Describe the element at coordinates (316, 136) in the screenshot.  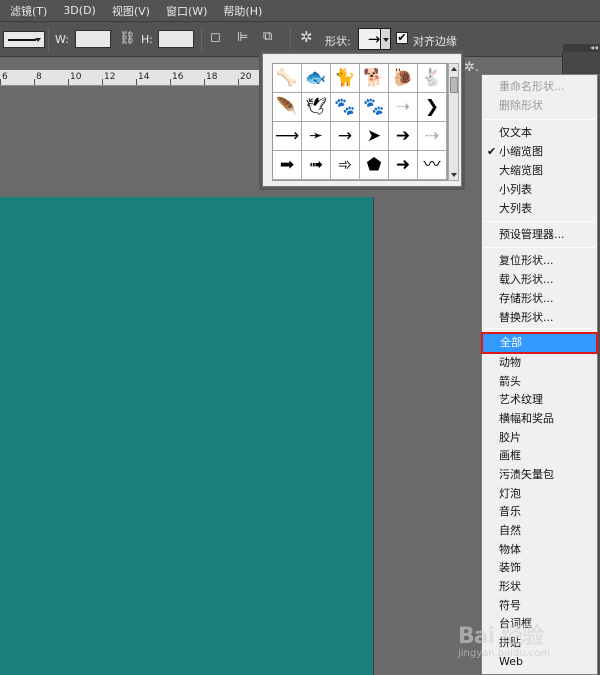
I see `shape-arrow-feather-icon: ➛` at that location.